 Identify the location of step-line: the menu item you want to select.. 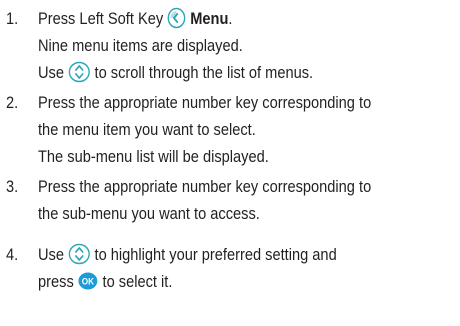
(147, 130).